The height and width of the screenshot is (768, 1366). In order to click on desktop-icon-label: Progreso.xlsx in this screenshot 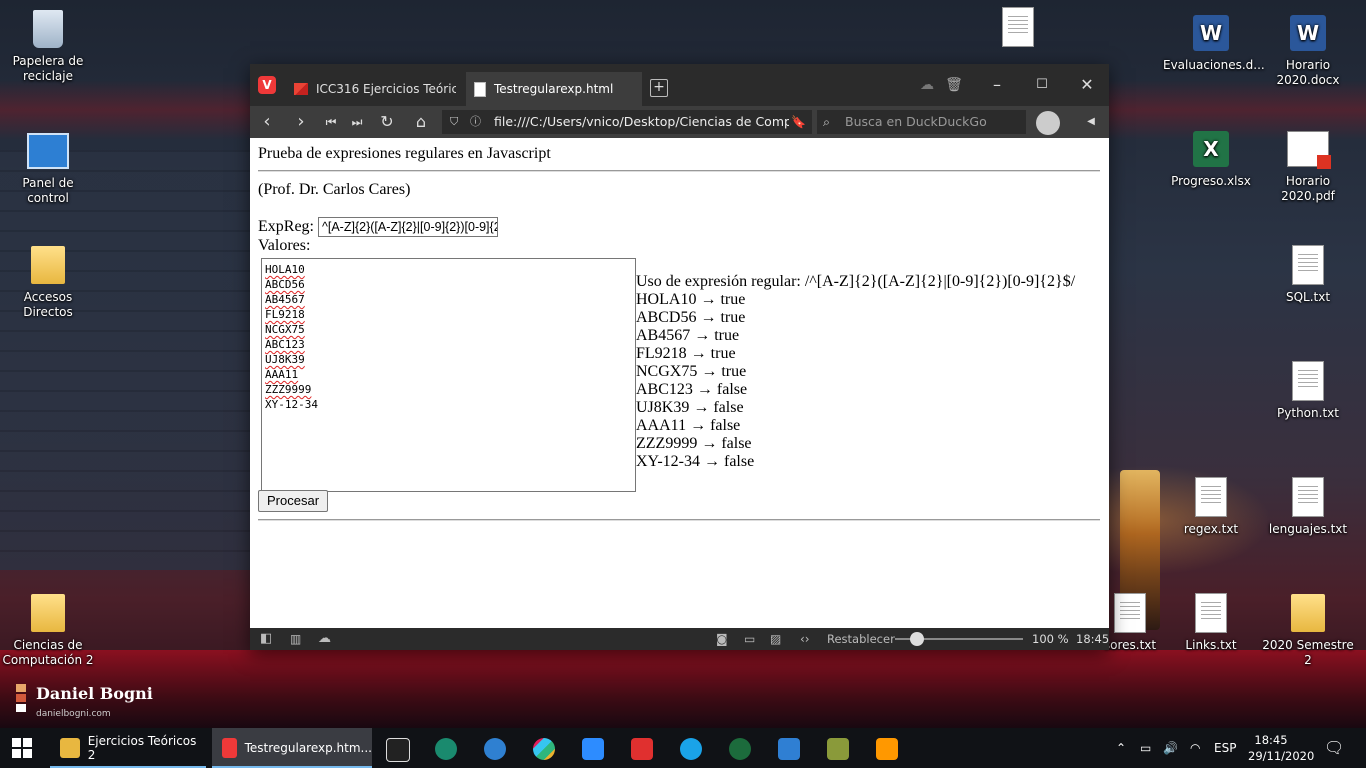, I will do `click(1211, 181)`.